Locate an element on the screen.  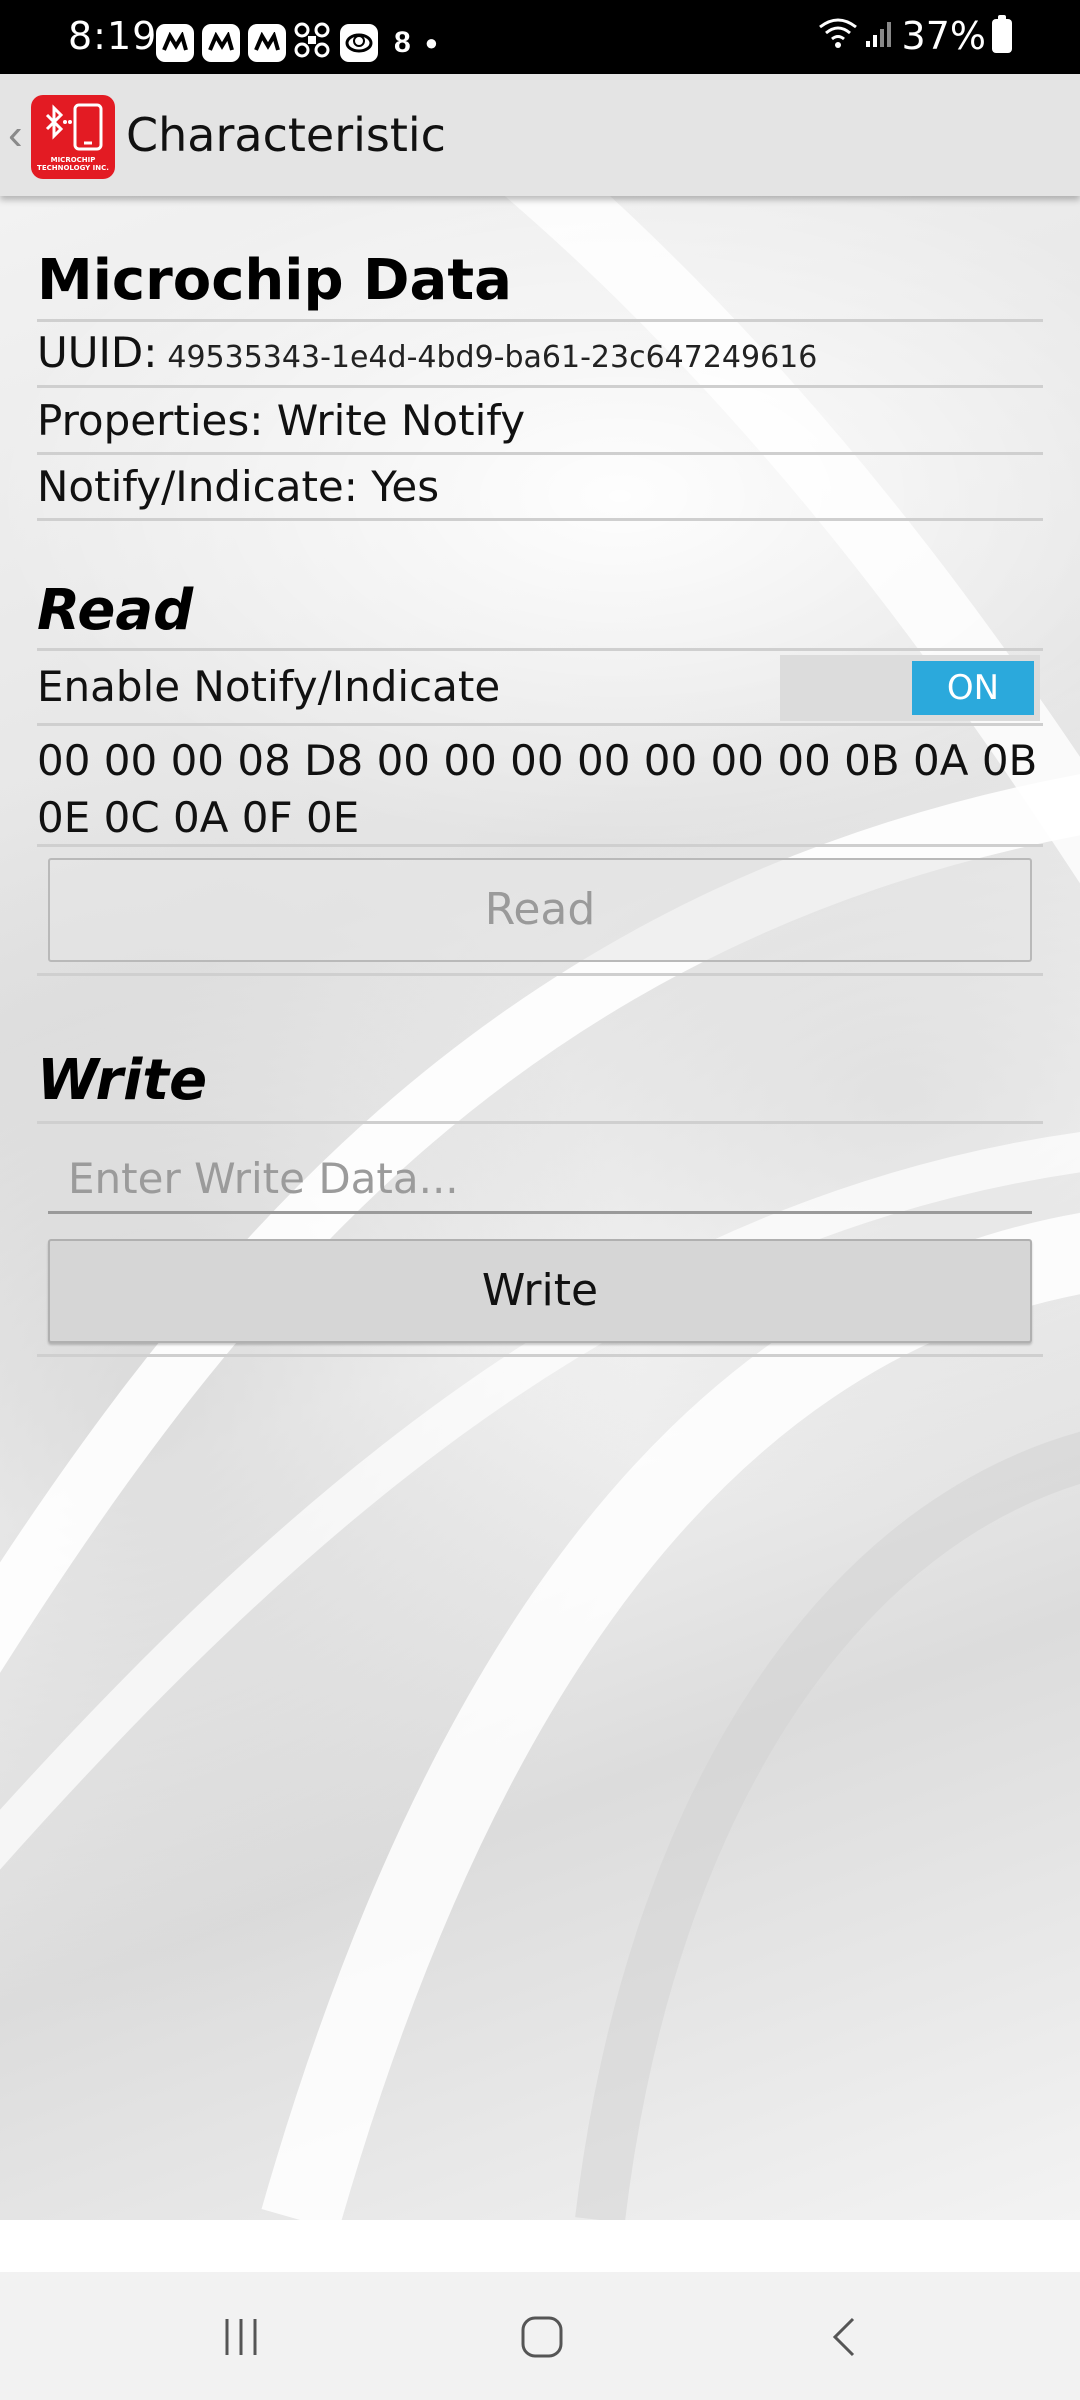
write-data-input is located at coordinates (540, 1180).